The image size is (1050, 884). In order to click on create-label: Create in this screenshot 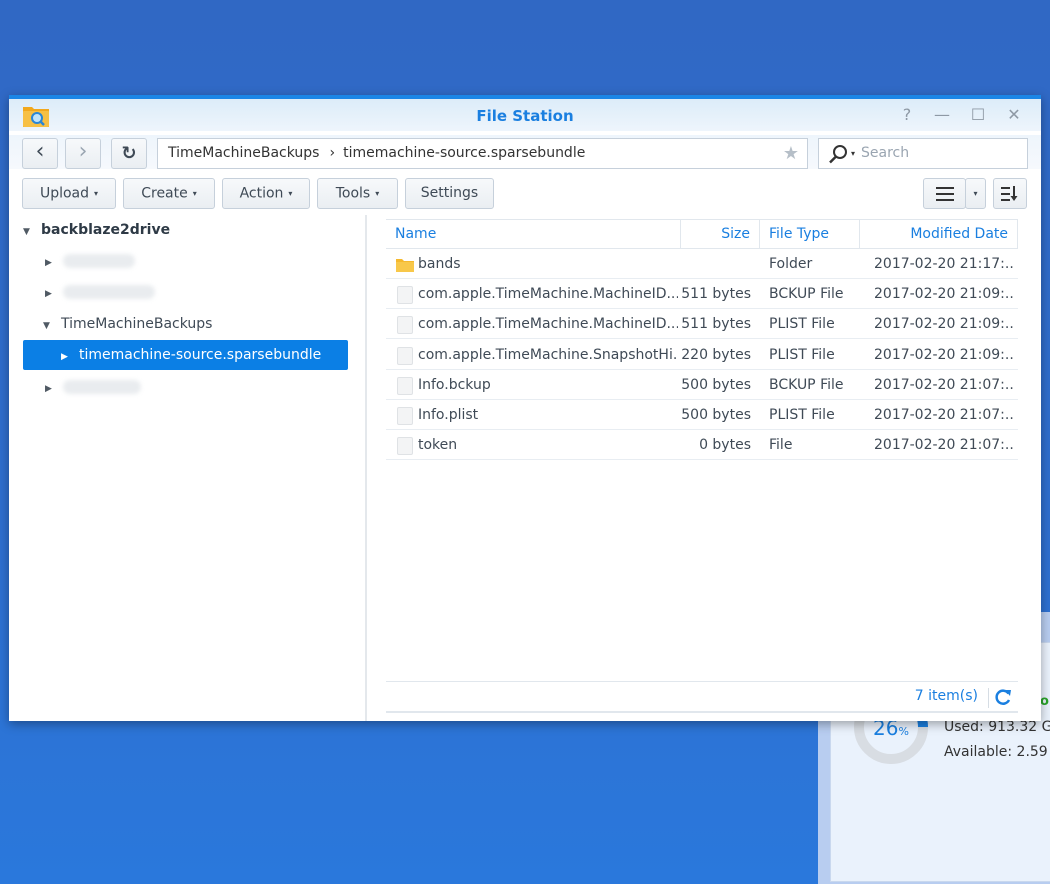, I will do `click(164, 193)`.